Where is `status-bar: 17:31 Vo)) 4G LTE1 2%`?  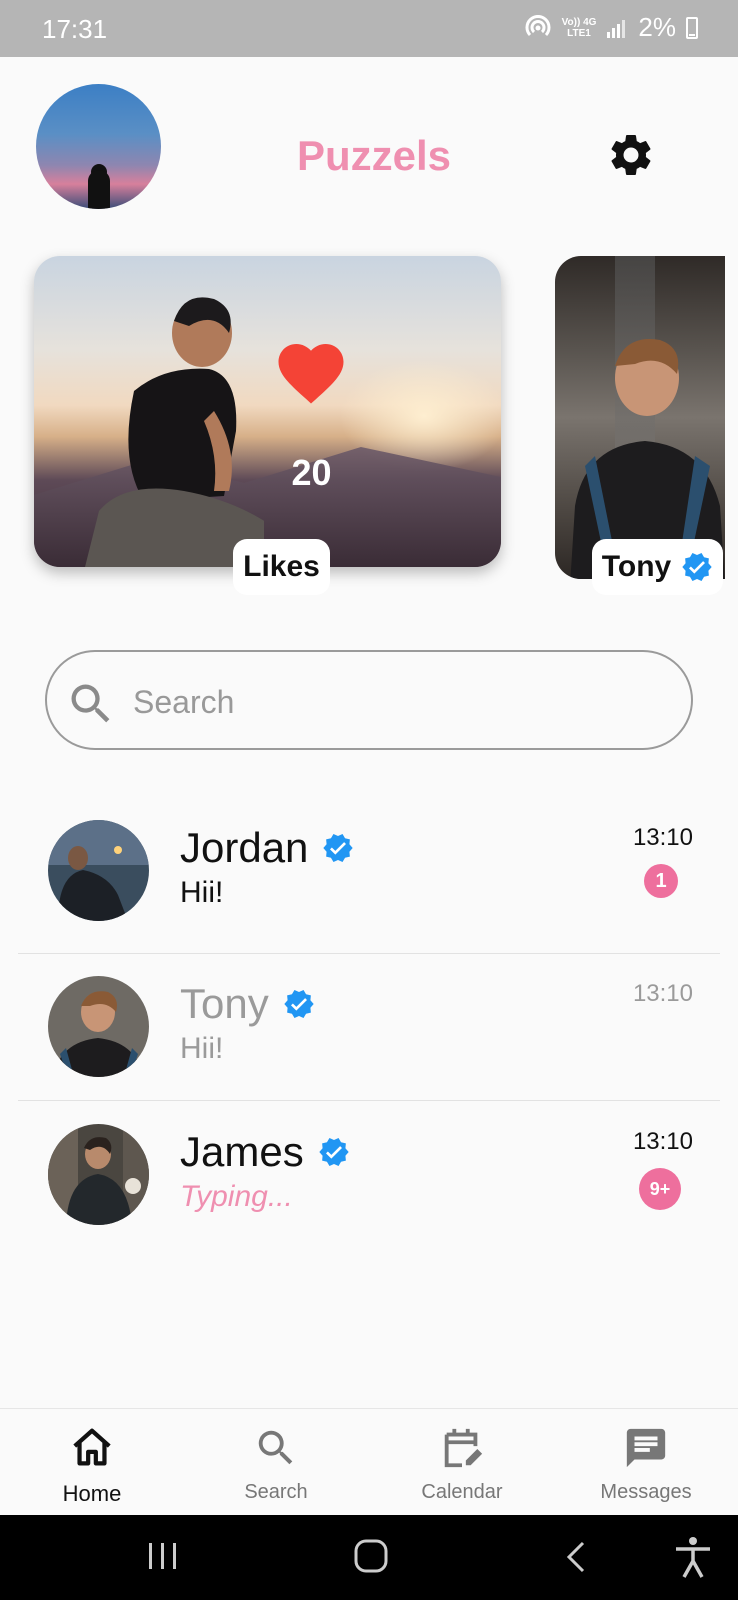
status-bar: 17:31 Vo)) 4G LTE1 2% is located at coordinates (369, 28).